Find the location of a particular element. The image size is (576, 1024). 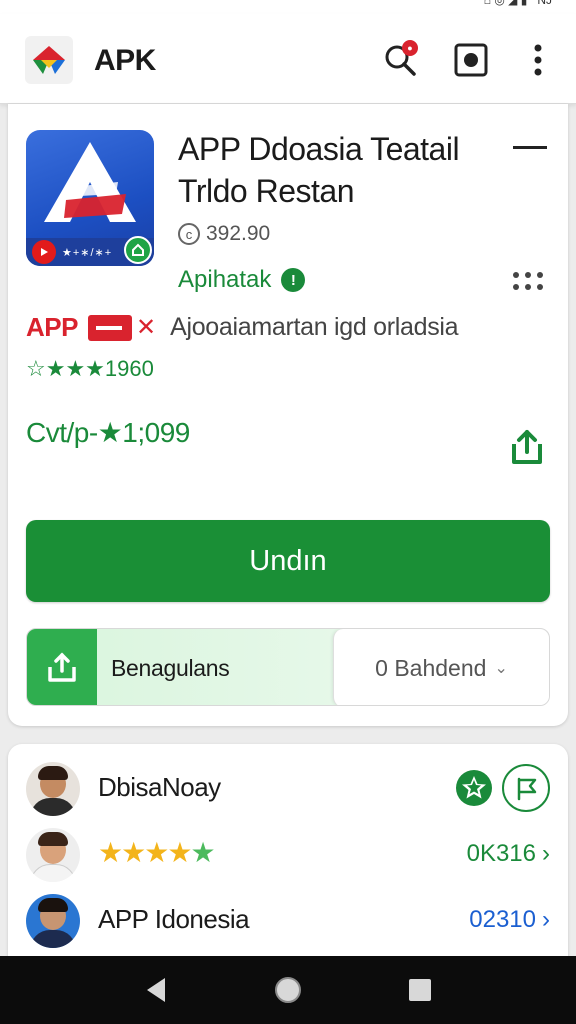

app-size: c 392.90 is located at coordinates (224, 234).